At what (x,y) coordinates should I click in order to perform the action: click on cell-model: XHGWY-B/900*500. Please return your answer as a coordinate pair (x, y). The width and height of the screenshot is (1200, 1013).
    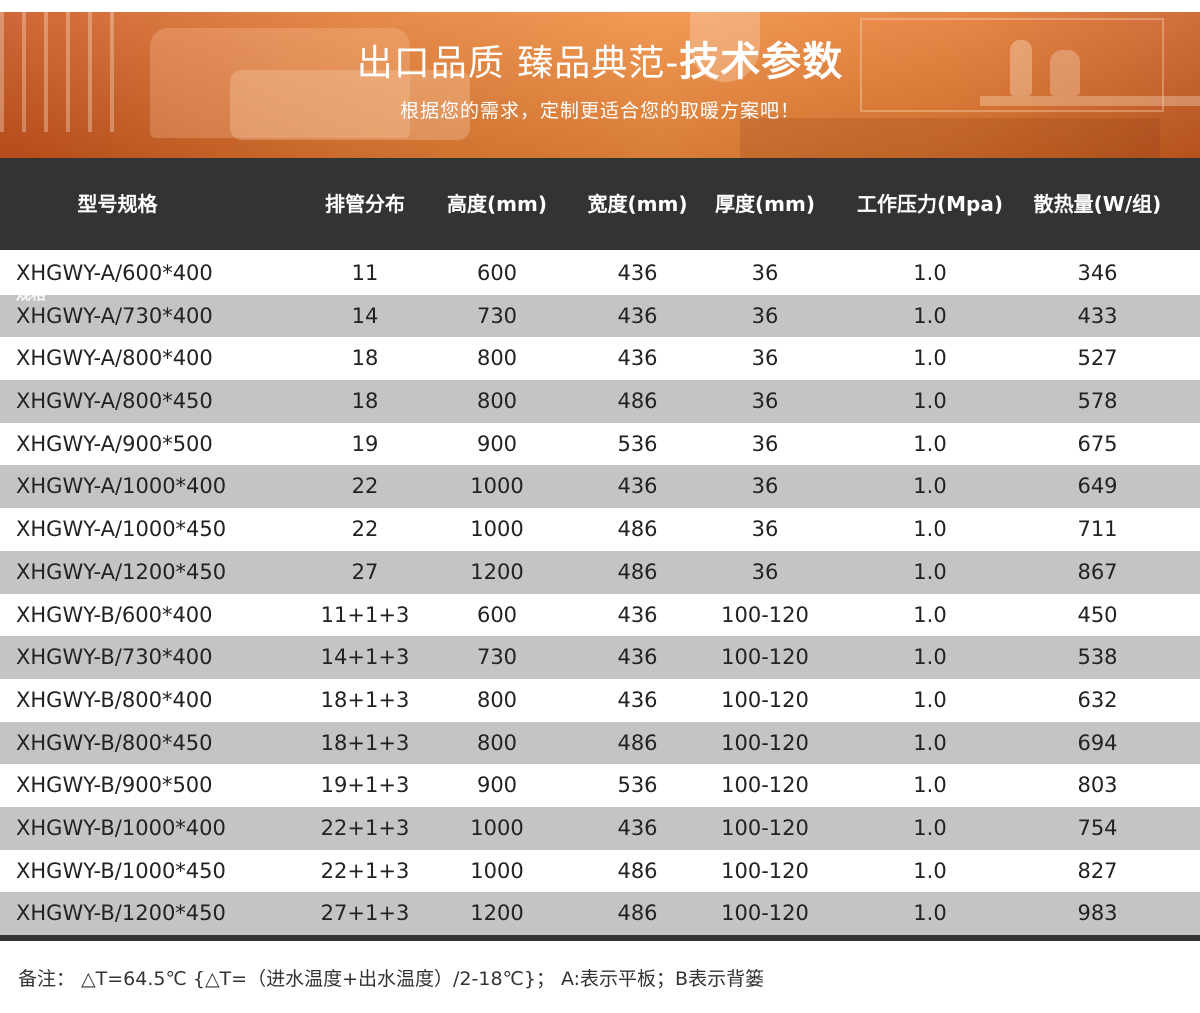
    Looking at the image, I should click on (114, 785).